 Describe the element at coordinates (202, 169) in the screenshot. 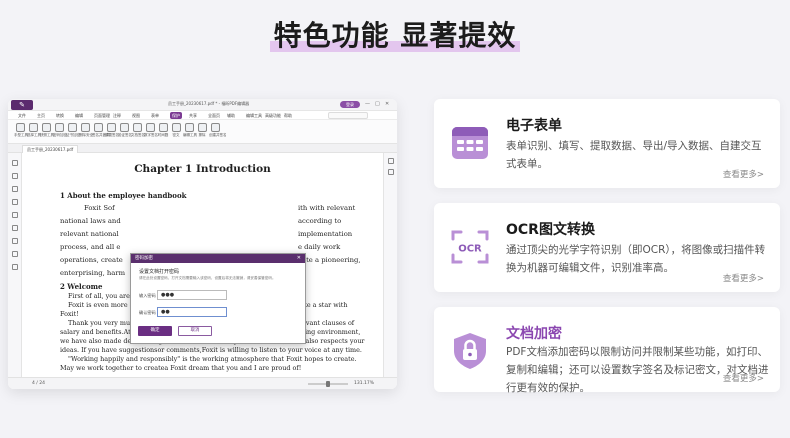

I see `chapter-title: Chapter 1 Introduction` at that location.